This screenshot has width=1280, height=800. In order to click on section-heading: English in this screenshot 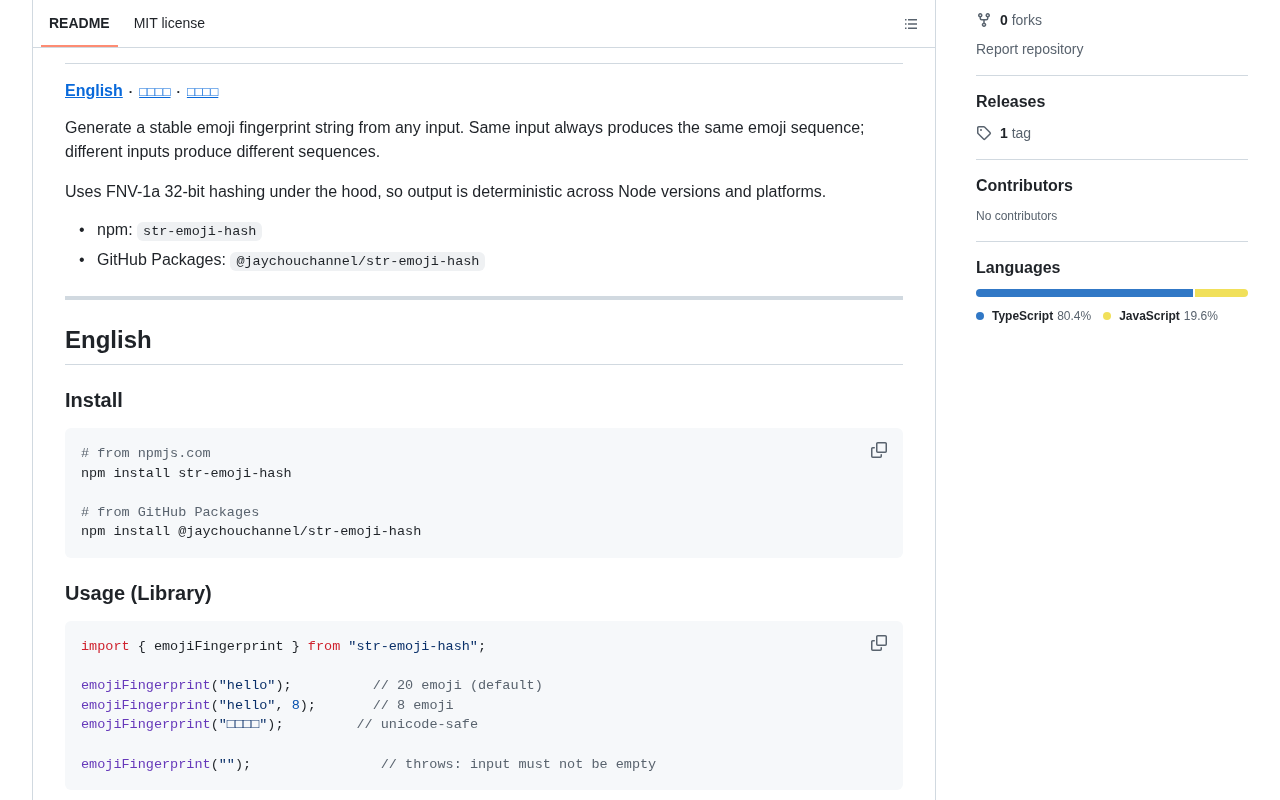, I will do `click(484, 345)`.